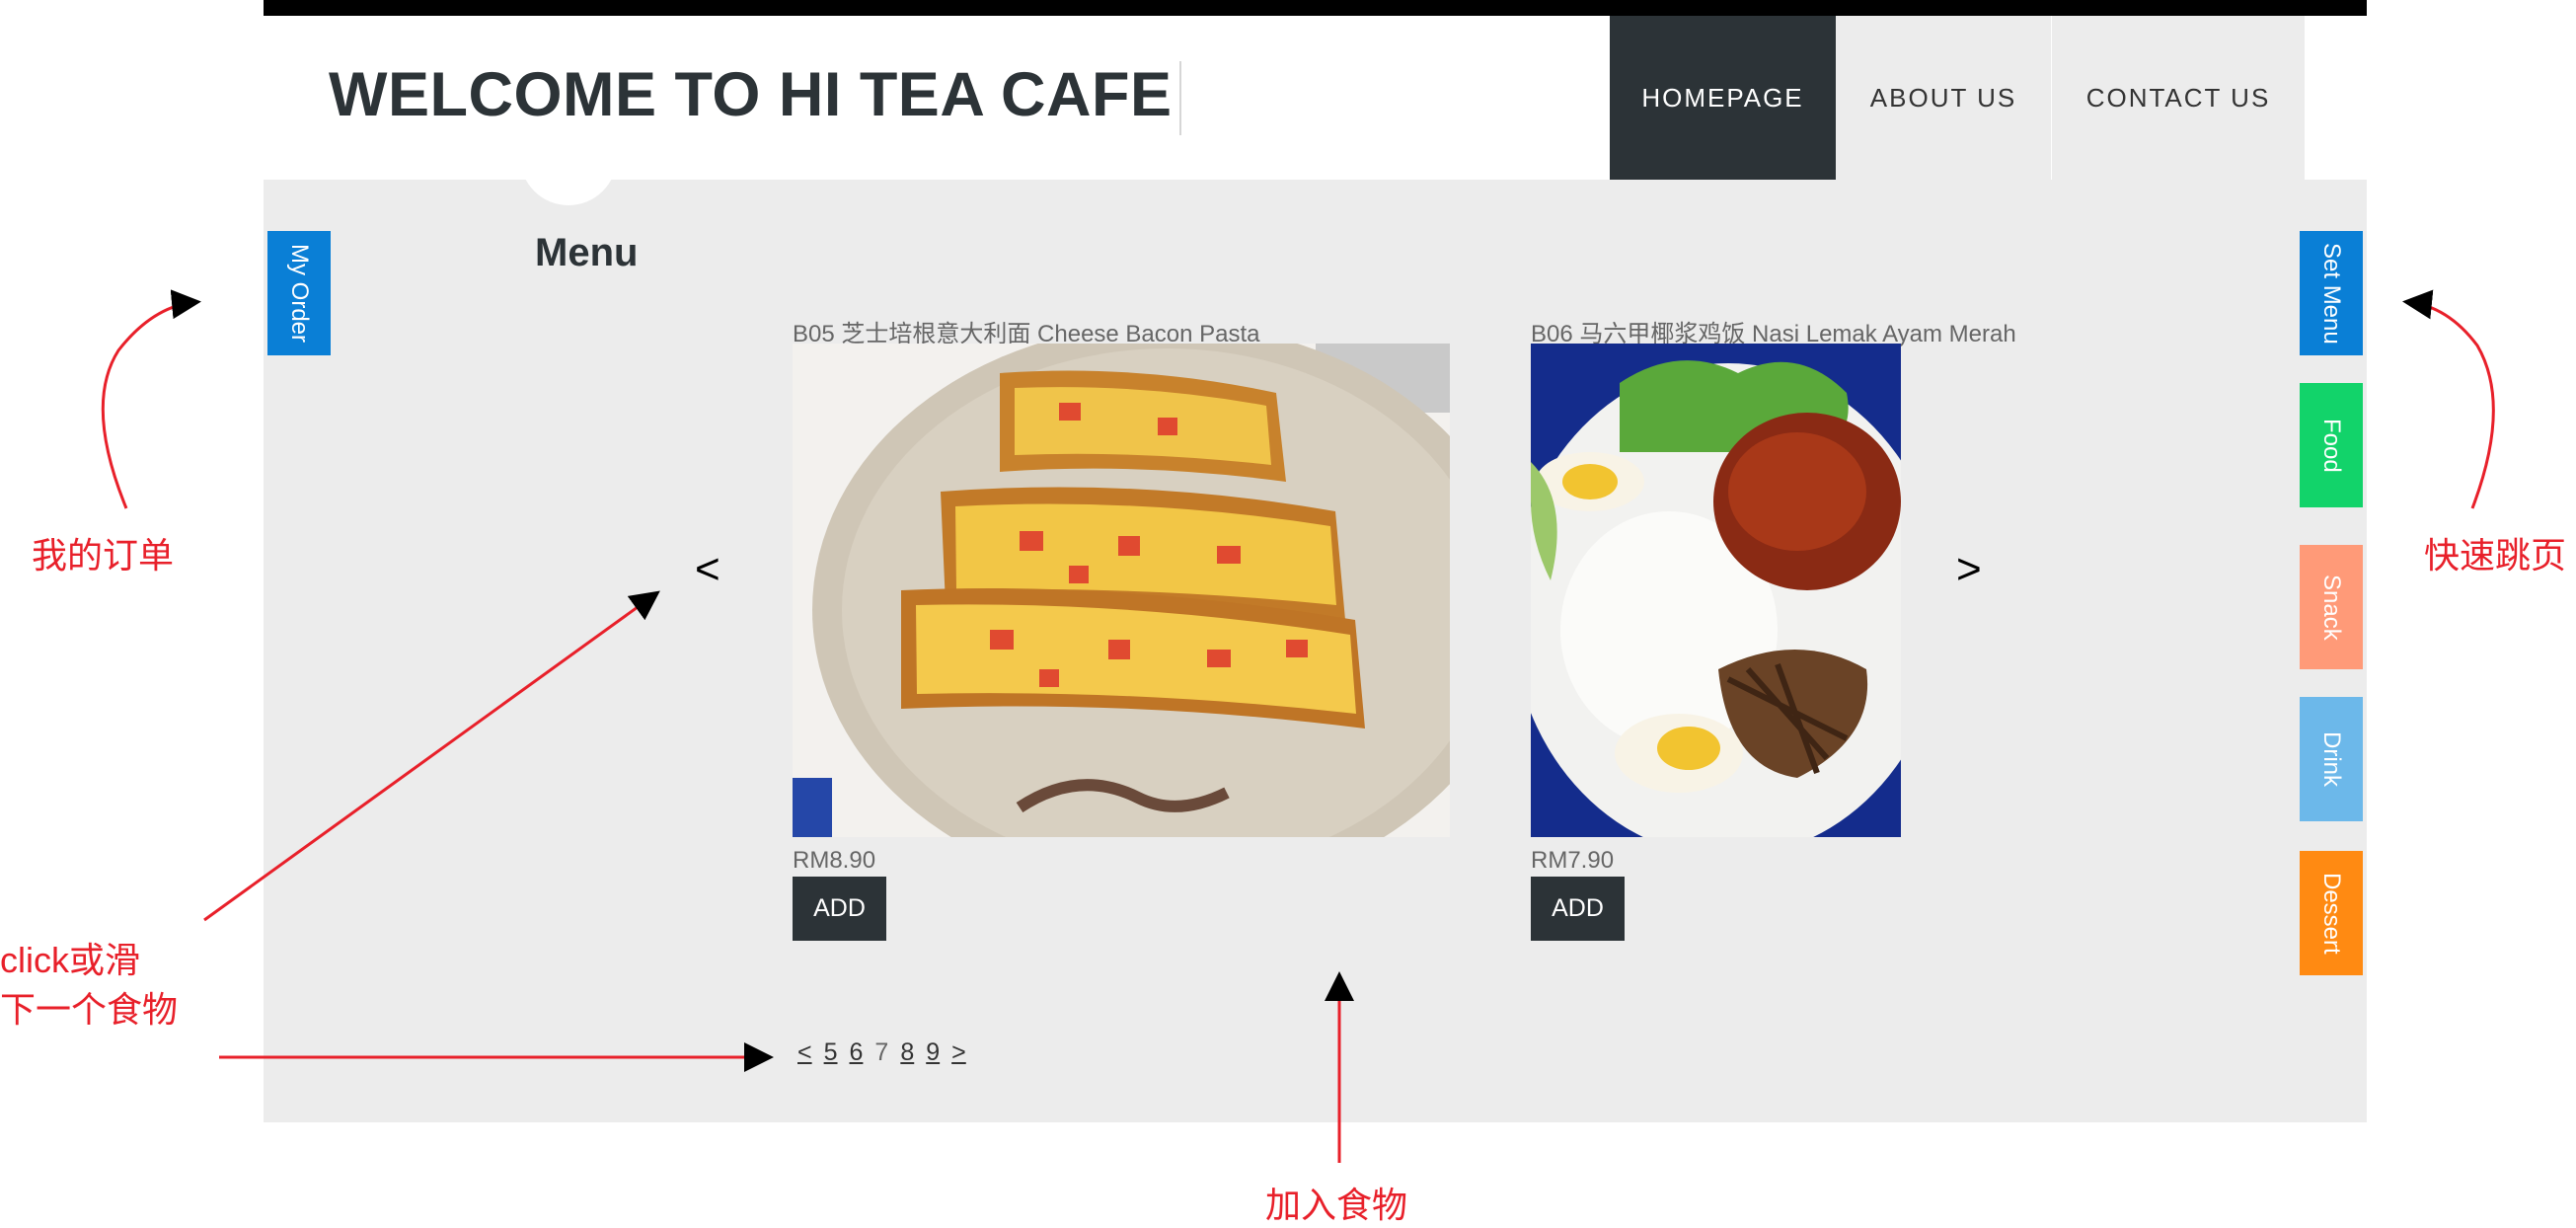 Image resolution: width=2576 pixels, height=1228 pixels. Describe the element at coordinates (831, 1052) in the screenshot. I see `pagination-page: 5` at that location.